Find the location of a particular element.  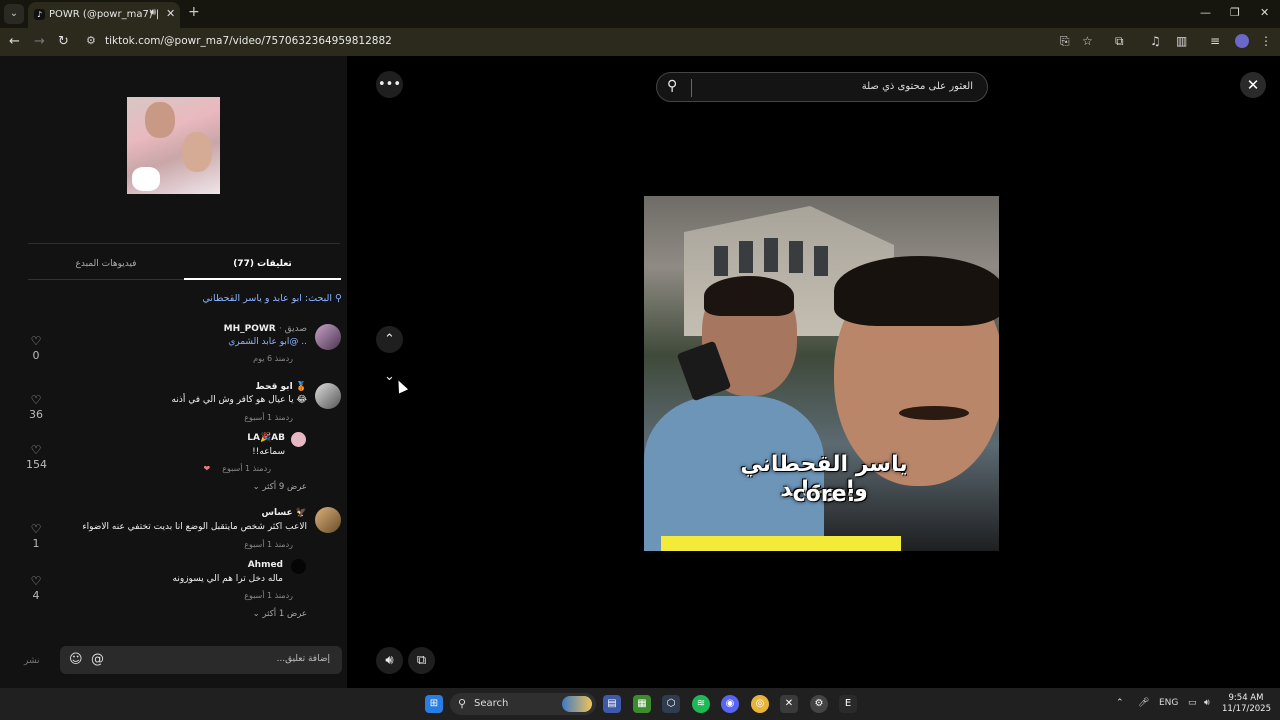

more-options-button: ••• is located at coordinates (389, 84).